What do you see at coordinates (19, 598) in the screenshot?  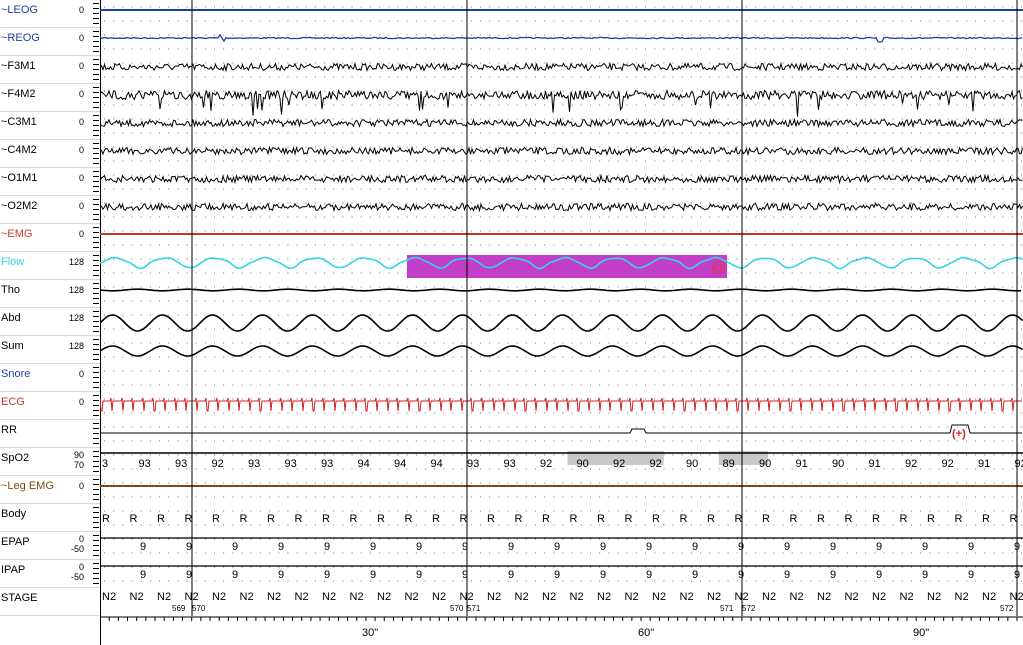 I see `channel-label-stage: STAGE` at bounding box center [19, 598].